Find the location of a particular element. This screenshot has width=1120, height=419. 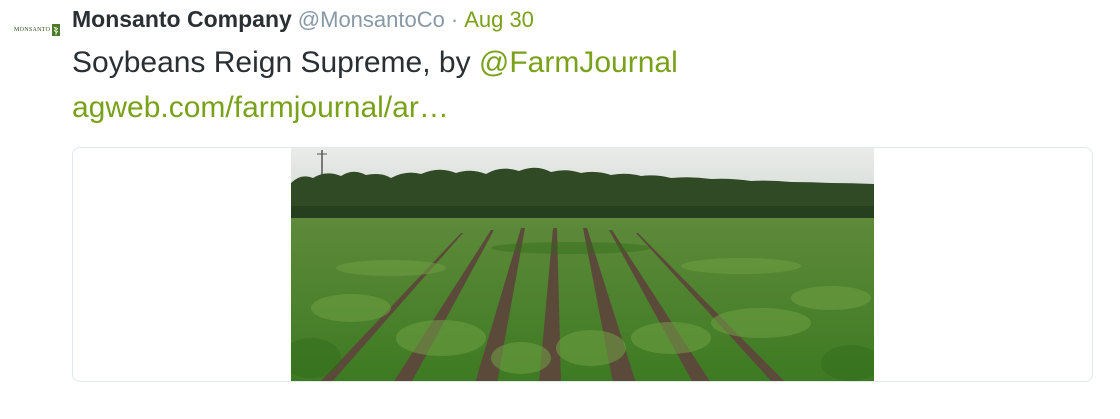

tweet-header: Monsanto Company @MonsantoCo · Aug 30 is located at coordinates (303, 21).